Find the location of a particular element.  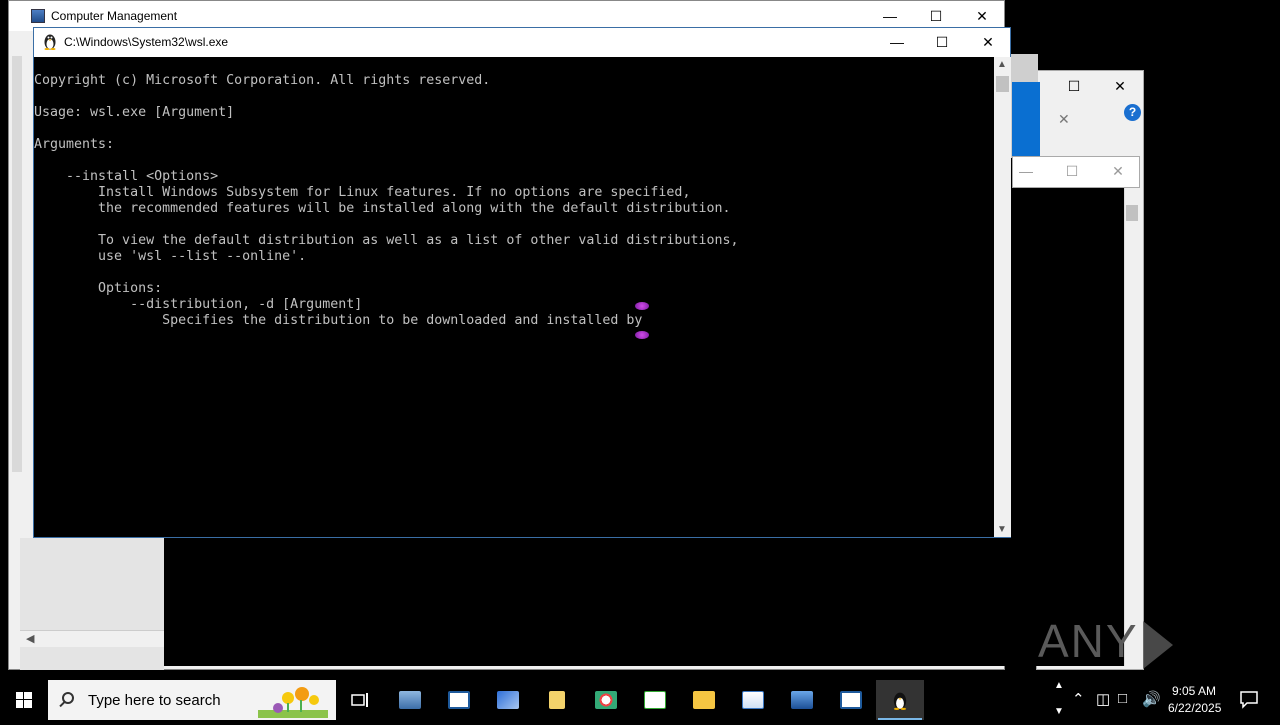

horizontal-scrollbar: ◀ is located at coordinates (92, 638).